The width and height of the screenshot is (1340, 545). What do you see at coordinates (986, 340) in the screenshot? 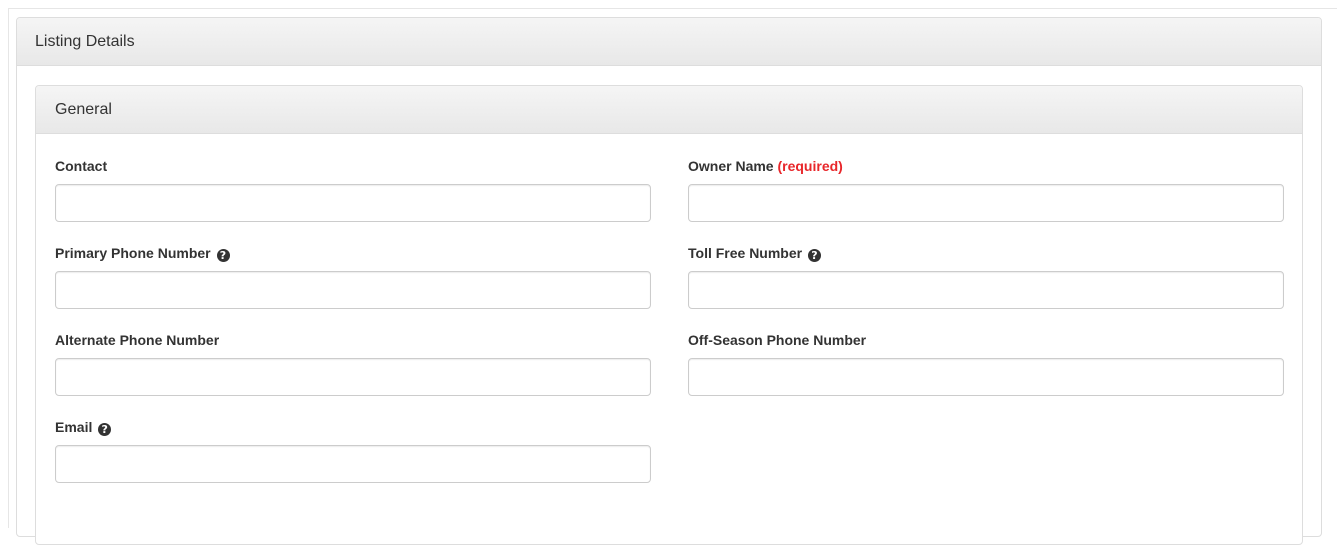
I see `off-season-phone-label: Off-Season Phone Number` at bounding box center [986, 340].